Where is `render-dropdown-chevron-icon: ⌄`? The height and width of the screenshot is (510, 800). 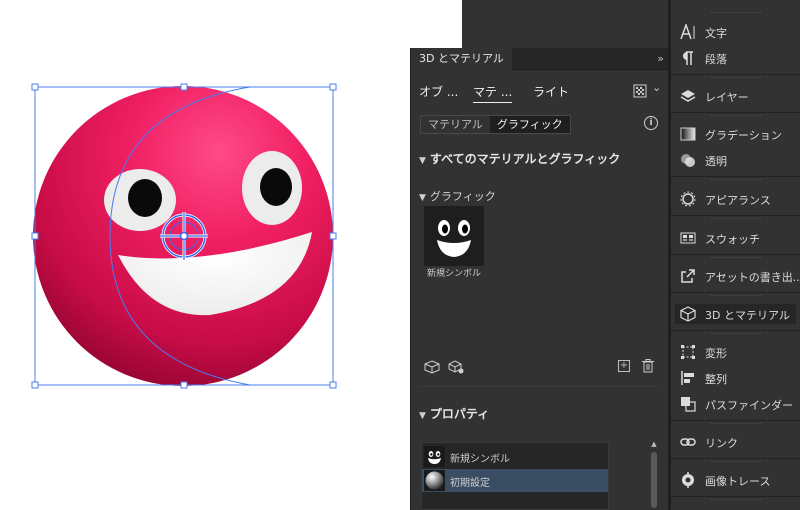 render-dropdown-chevron-icon: ⌄ is located at coordinates (656, 87).